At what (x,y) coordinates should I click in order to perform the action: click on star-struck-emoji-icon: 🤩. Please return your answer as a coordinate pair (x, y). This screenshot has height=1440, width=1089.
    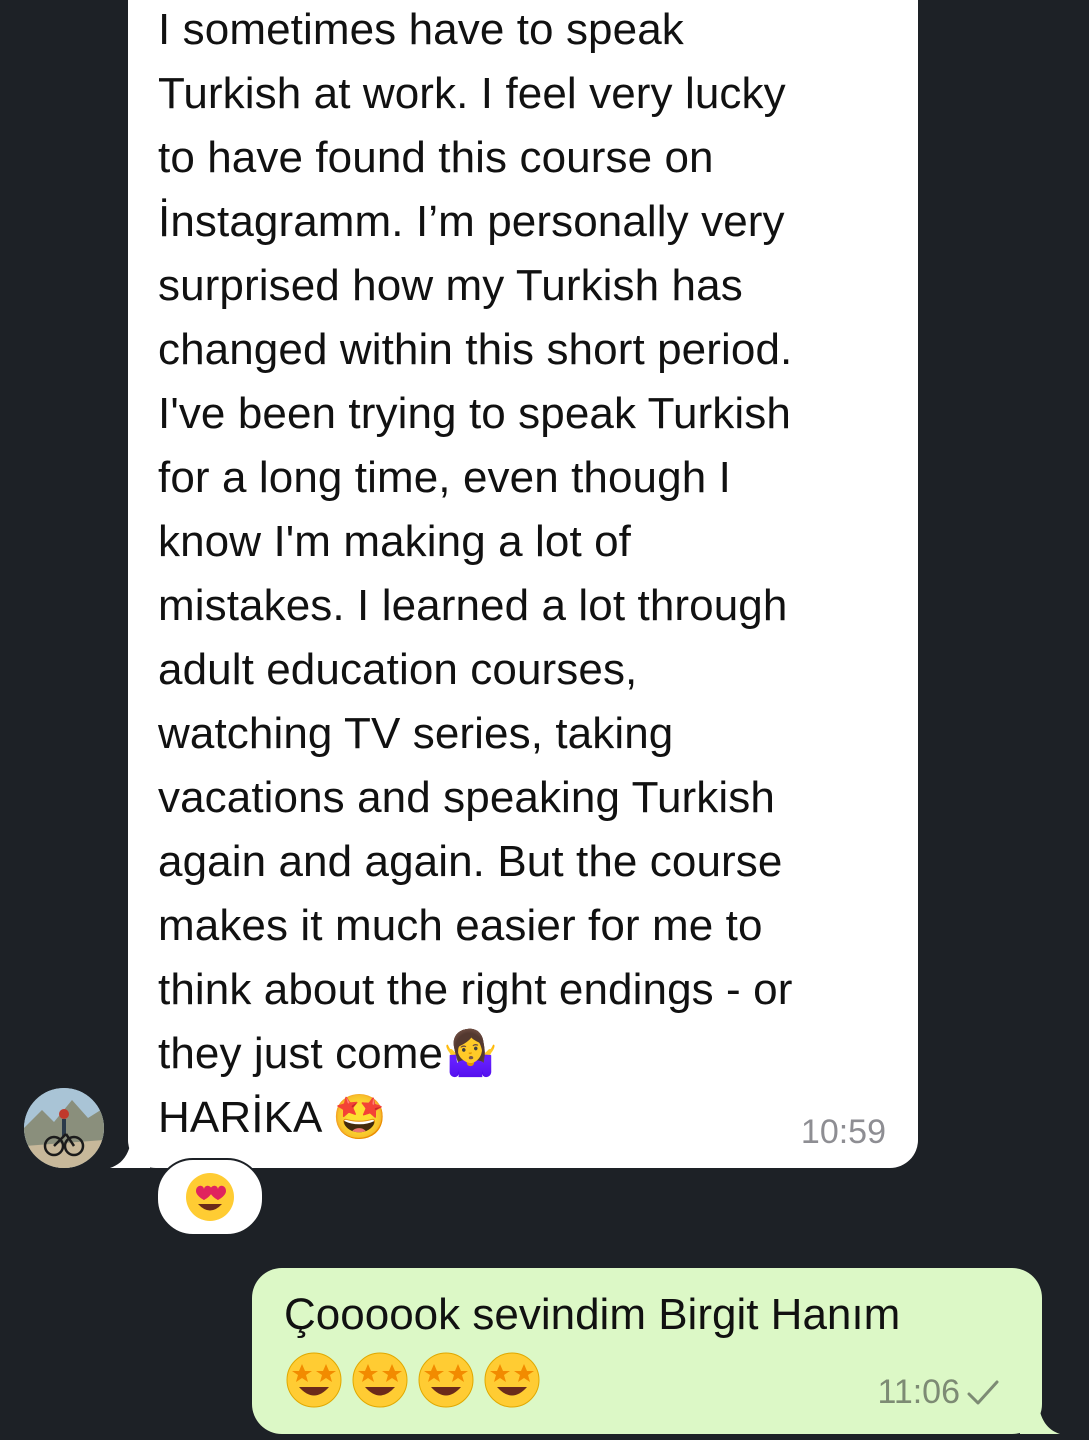
    Looking at the image, I should click on (360, 1117).